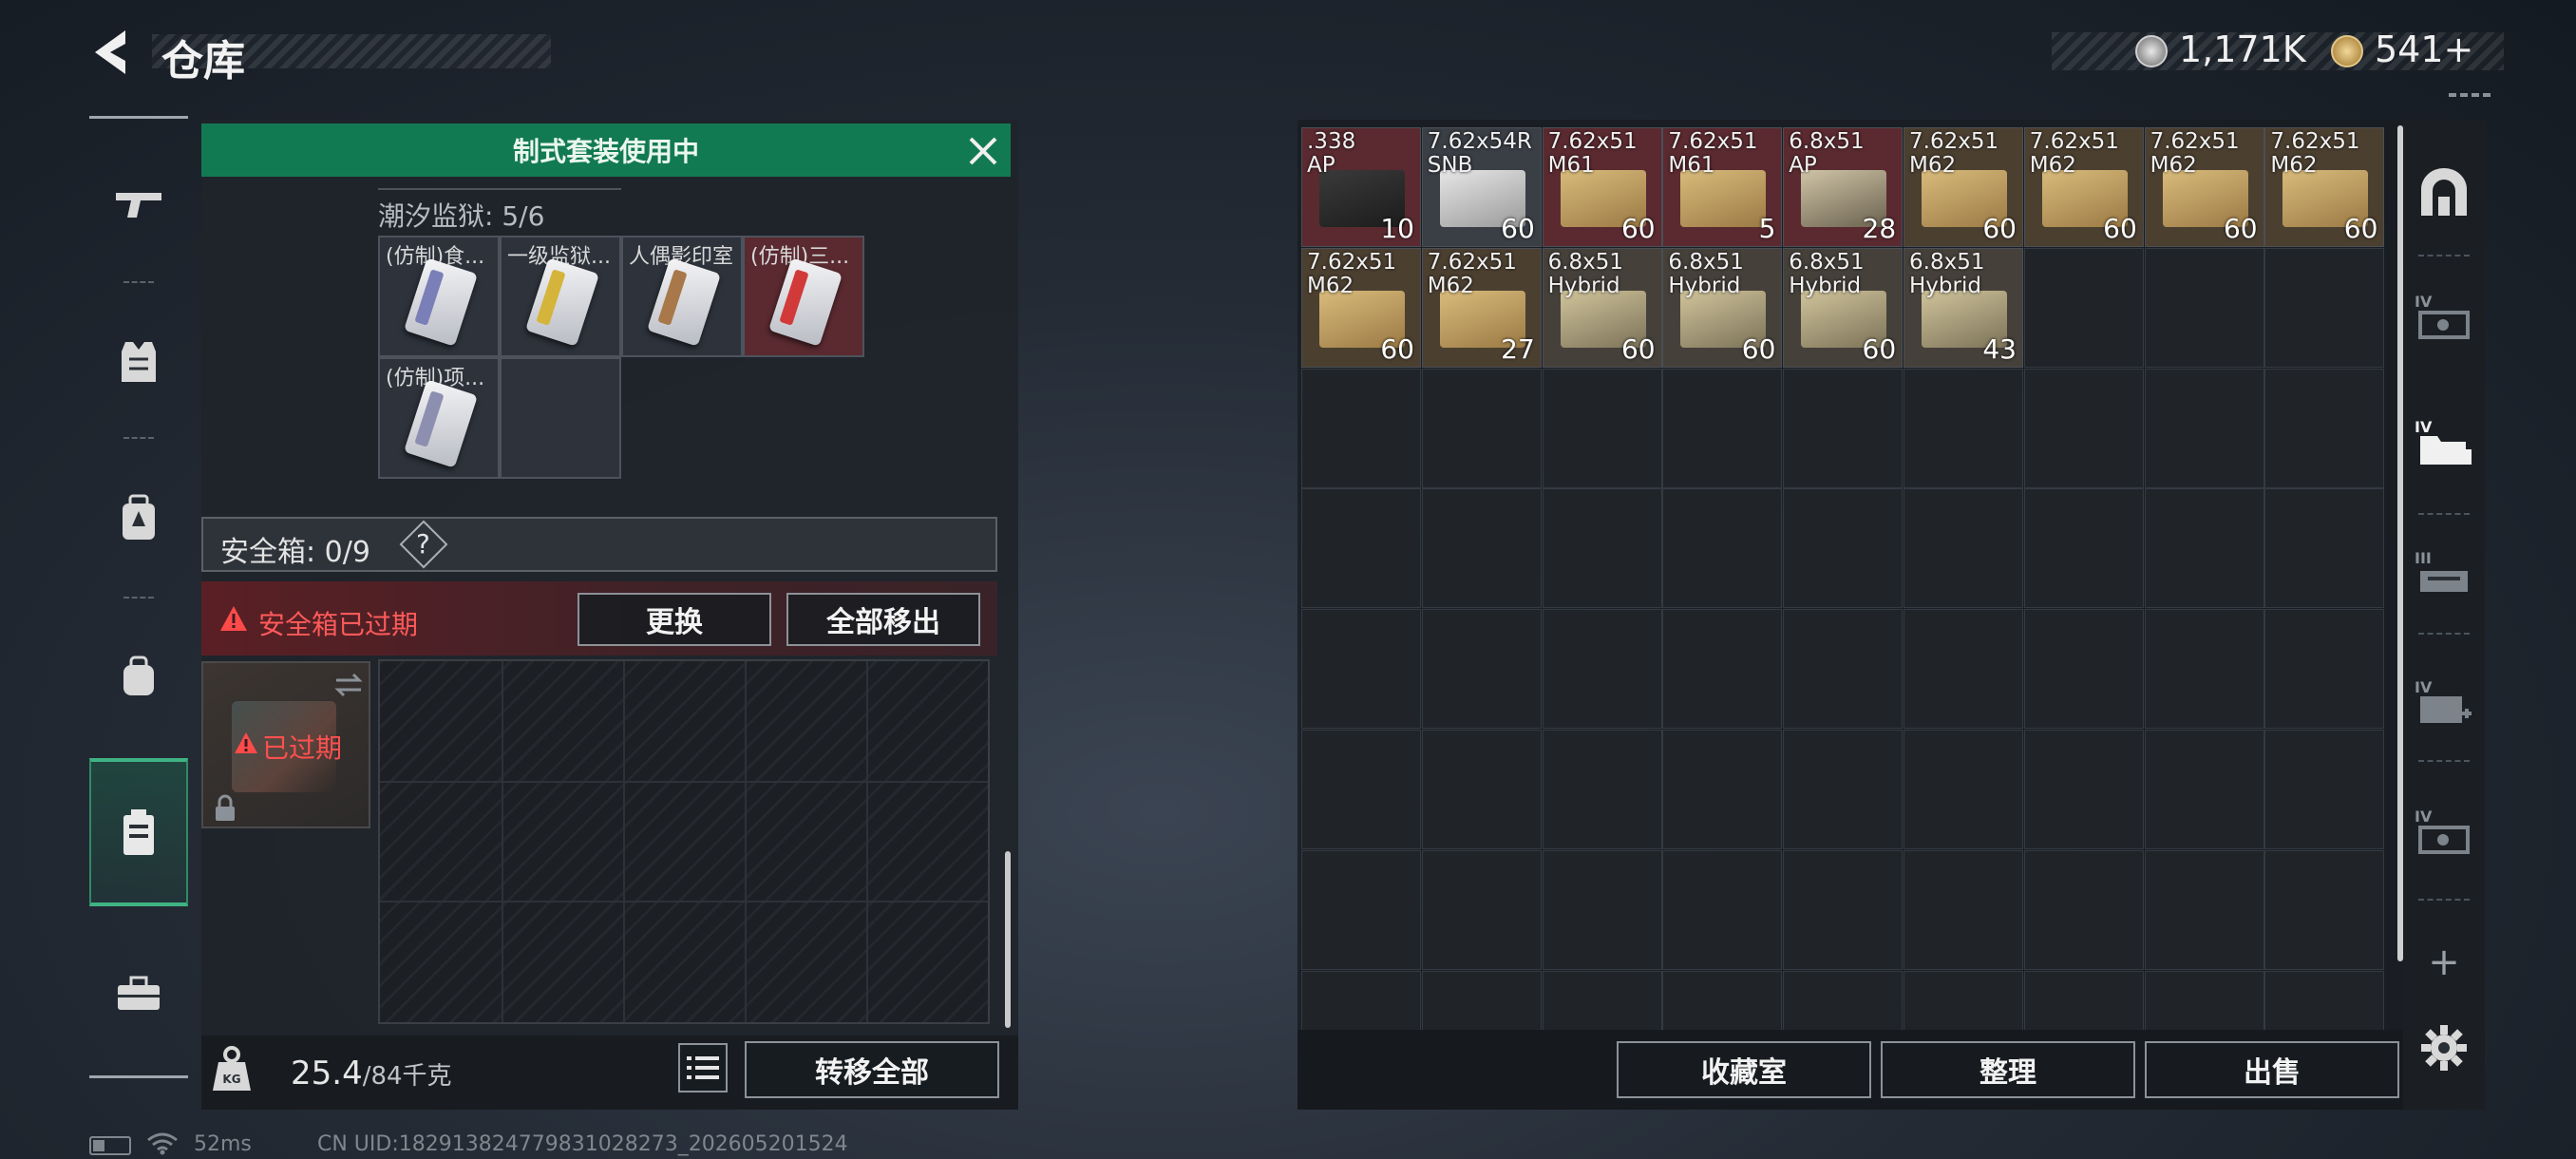 This screenshot has height=1159, width=2576. Describe the element at coordinates (1744, 1069) in the screenshot. I see `collection-room-button: 收藏室` at that location.